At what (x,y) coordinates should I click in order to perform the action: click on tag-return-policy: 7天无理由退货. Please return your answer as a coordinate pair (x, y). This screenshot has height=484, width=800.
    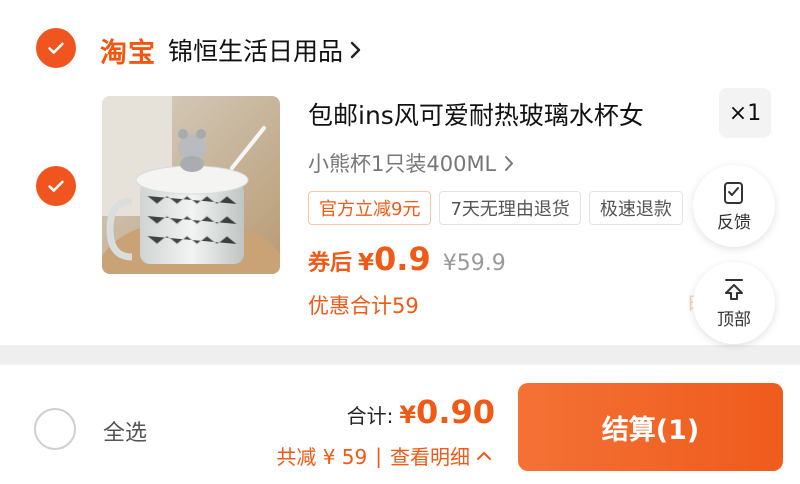
    Looking at the image, I should click on (510, 208).